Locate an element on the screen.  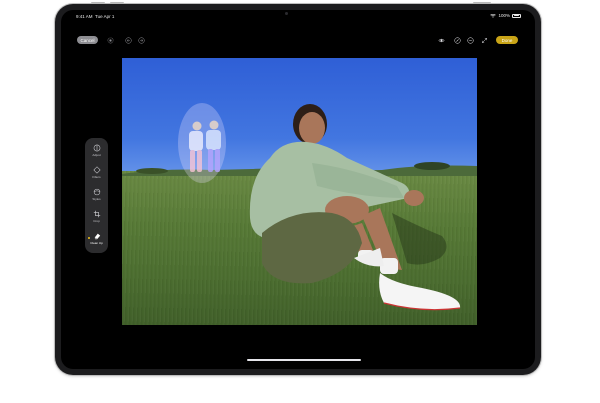
tool-styles: Styles is located at coordinates (96, 196).